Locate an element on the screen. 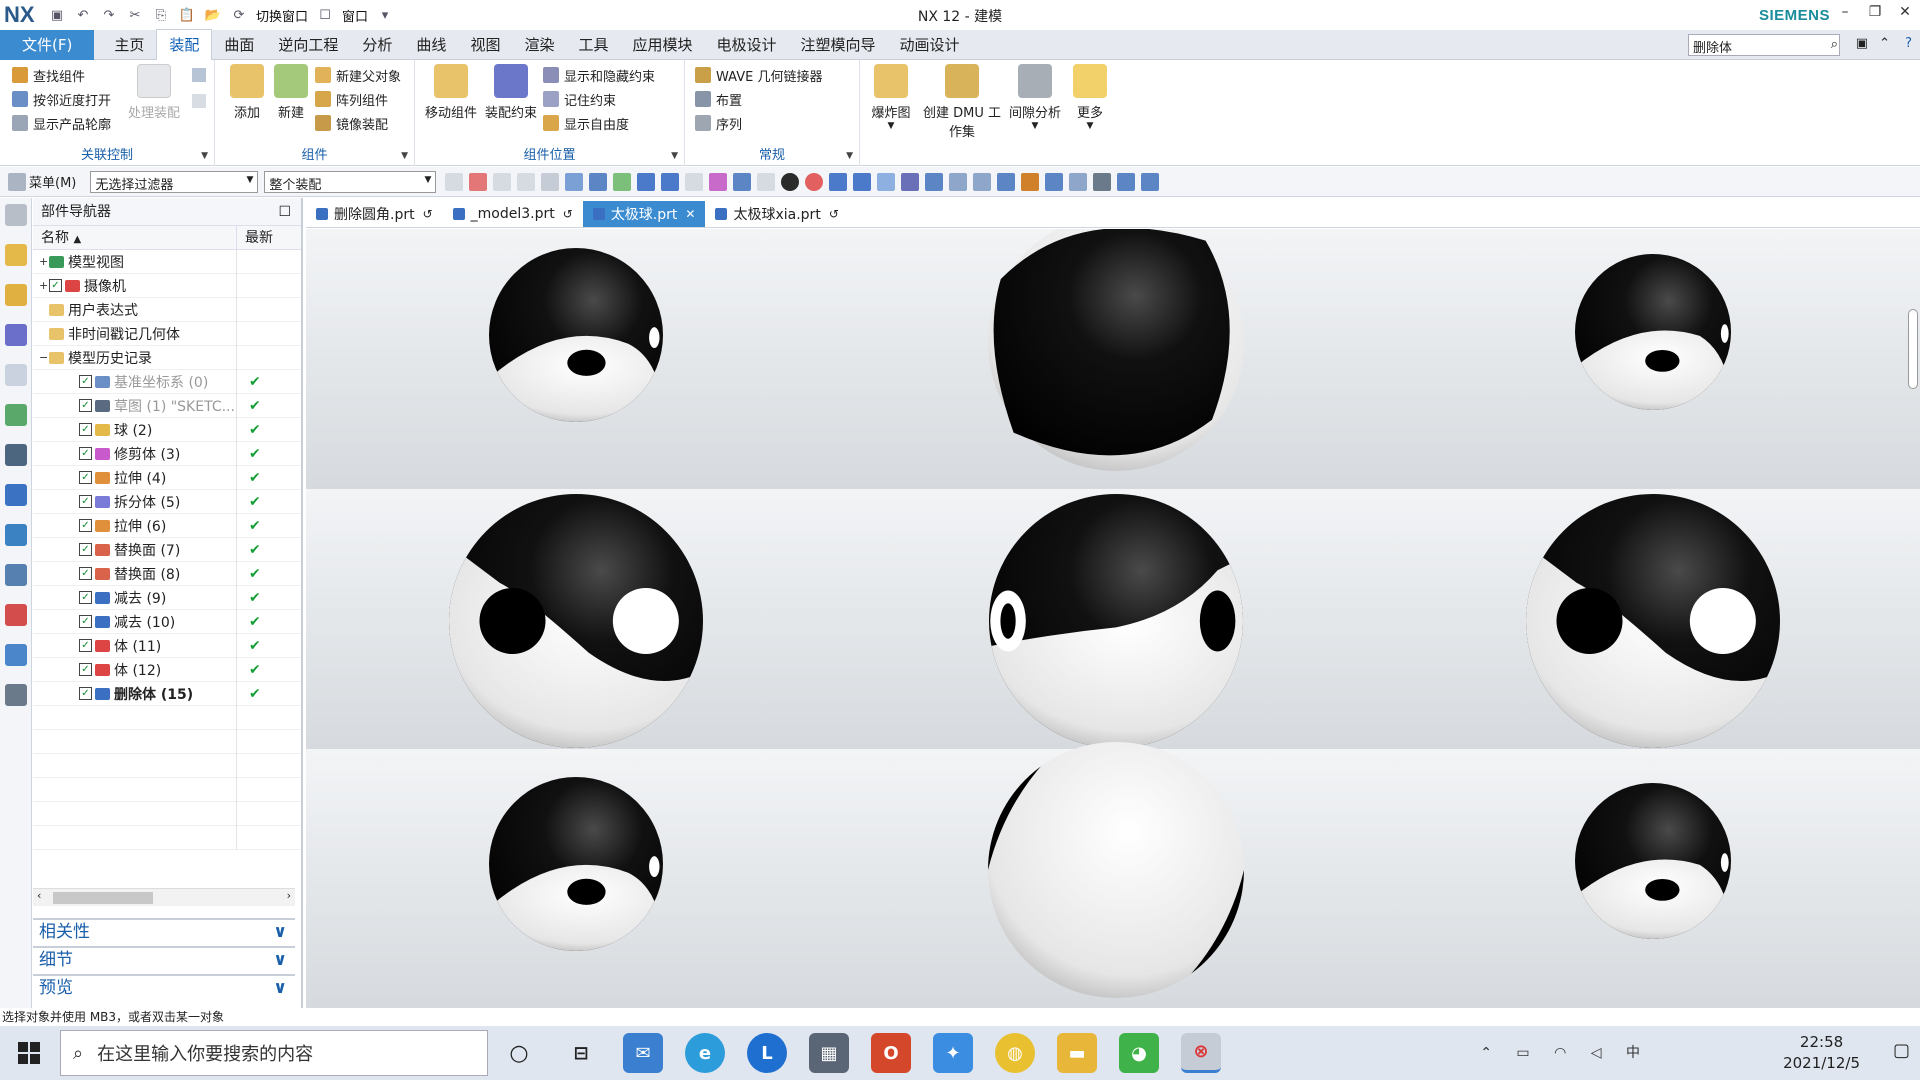 This screenshot has height=1080, width=1920. document-tab: _model3.prt ↺ is located at coordinates (513, 214).